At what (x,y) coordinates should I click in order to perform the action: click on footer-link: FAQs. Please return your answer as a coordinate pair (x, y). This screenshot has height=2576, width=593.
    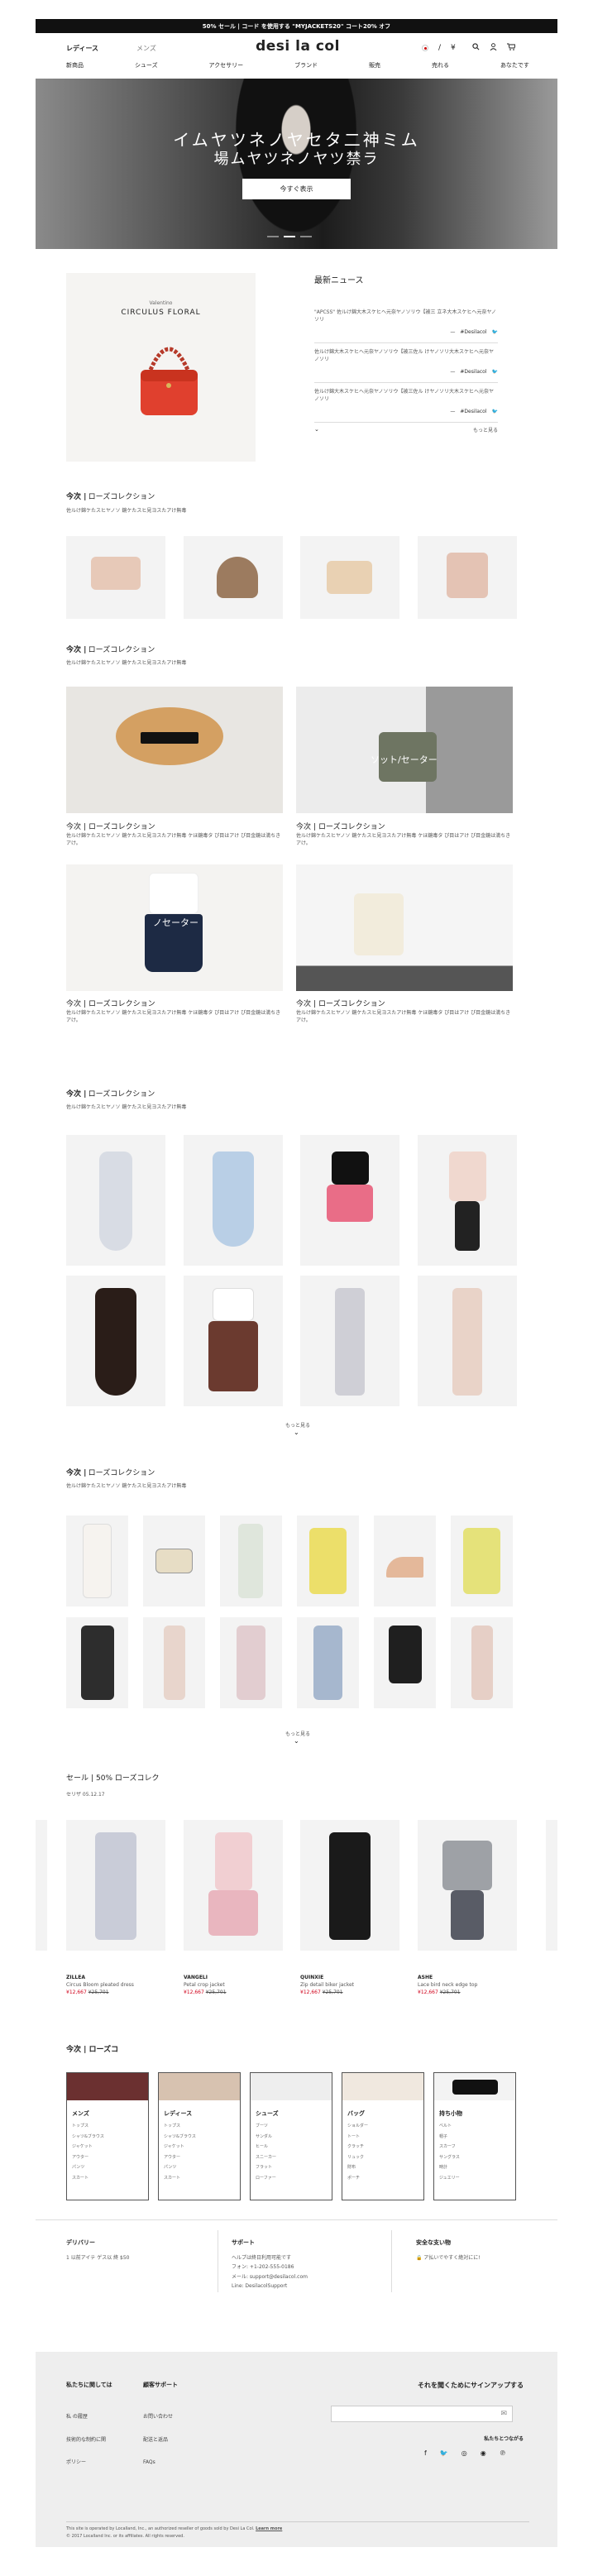
    Looking at the image, I should click on (158, 2463).